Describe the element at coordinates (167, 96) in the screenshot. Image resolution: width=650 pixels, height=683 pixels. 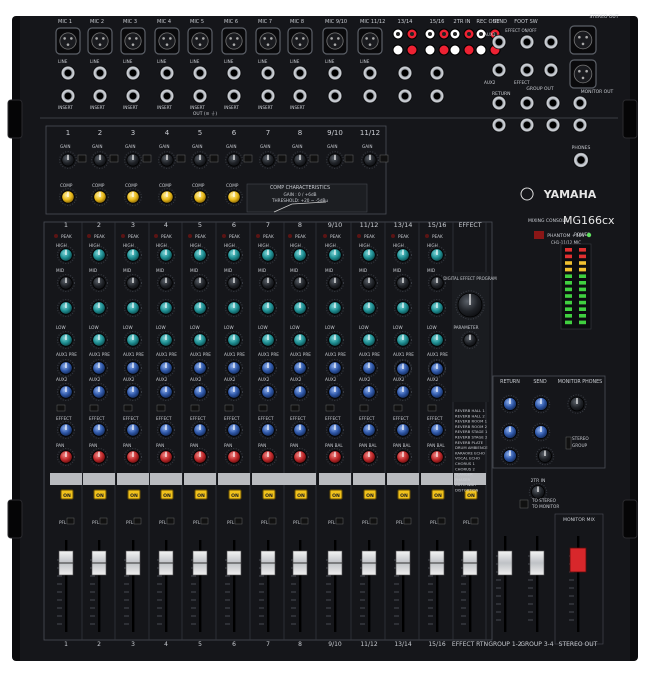
I see `input-4-insert-jack` at that location.